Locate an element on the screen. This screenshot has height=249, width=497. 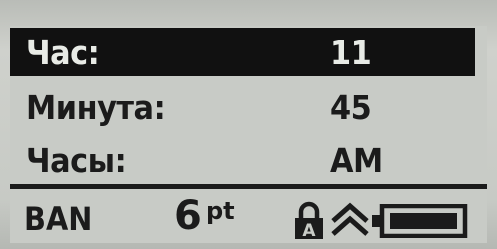
lock-icon: A is located at coordinates (309, 221).